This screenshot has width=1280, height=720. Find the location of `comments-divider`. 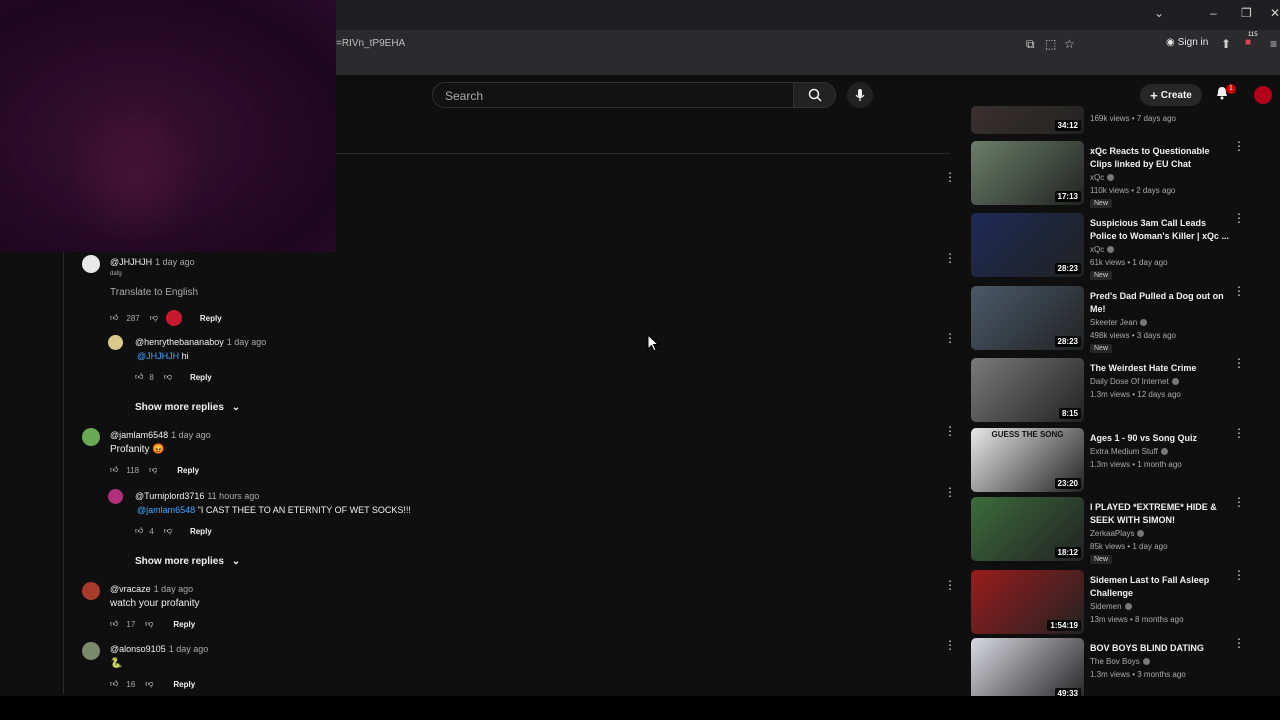

comments-divider is located at coordinates (643, 153).